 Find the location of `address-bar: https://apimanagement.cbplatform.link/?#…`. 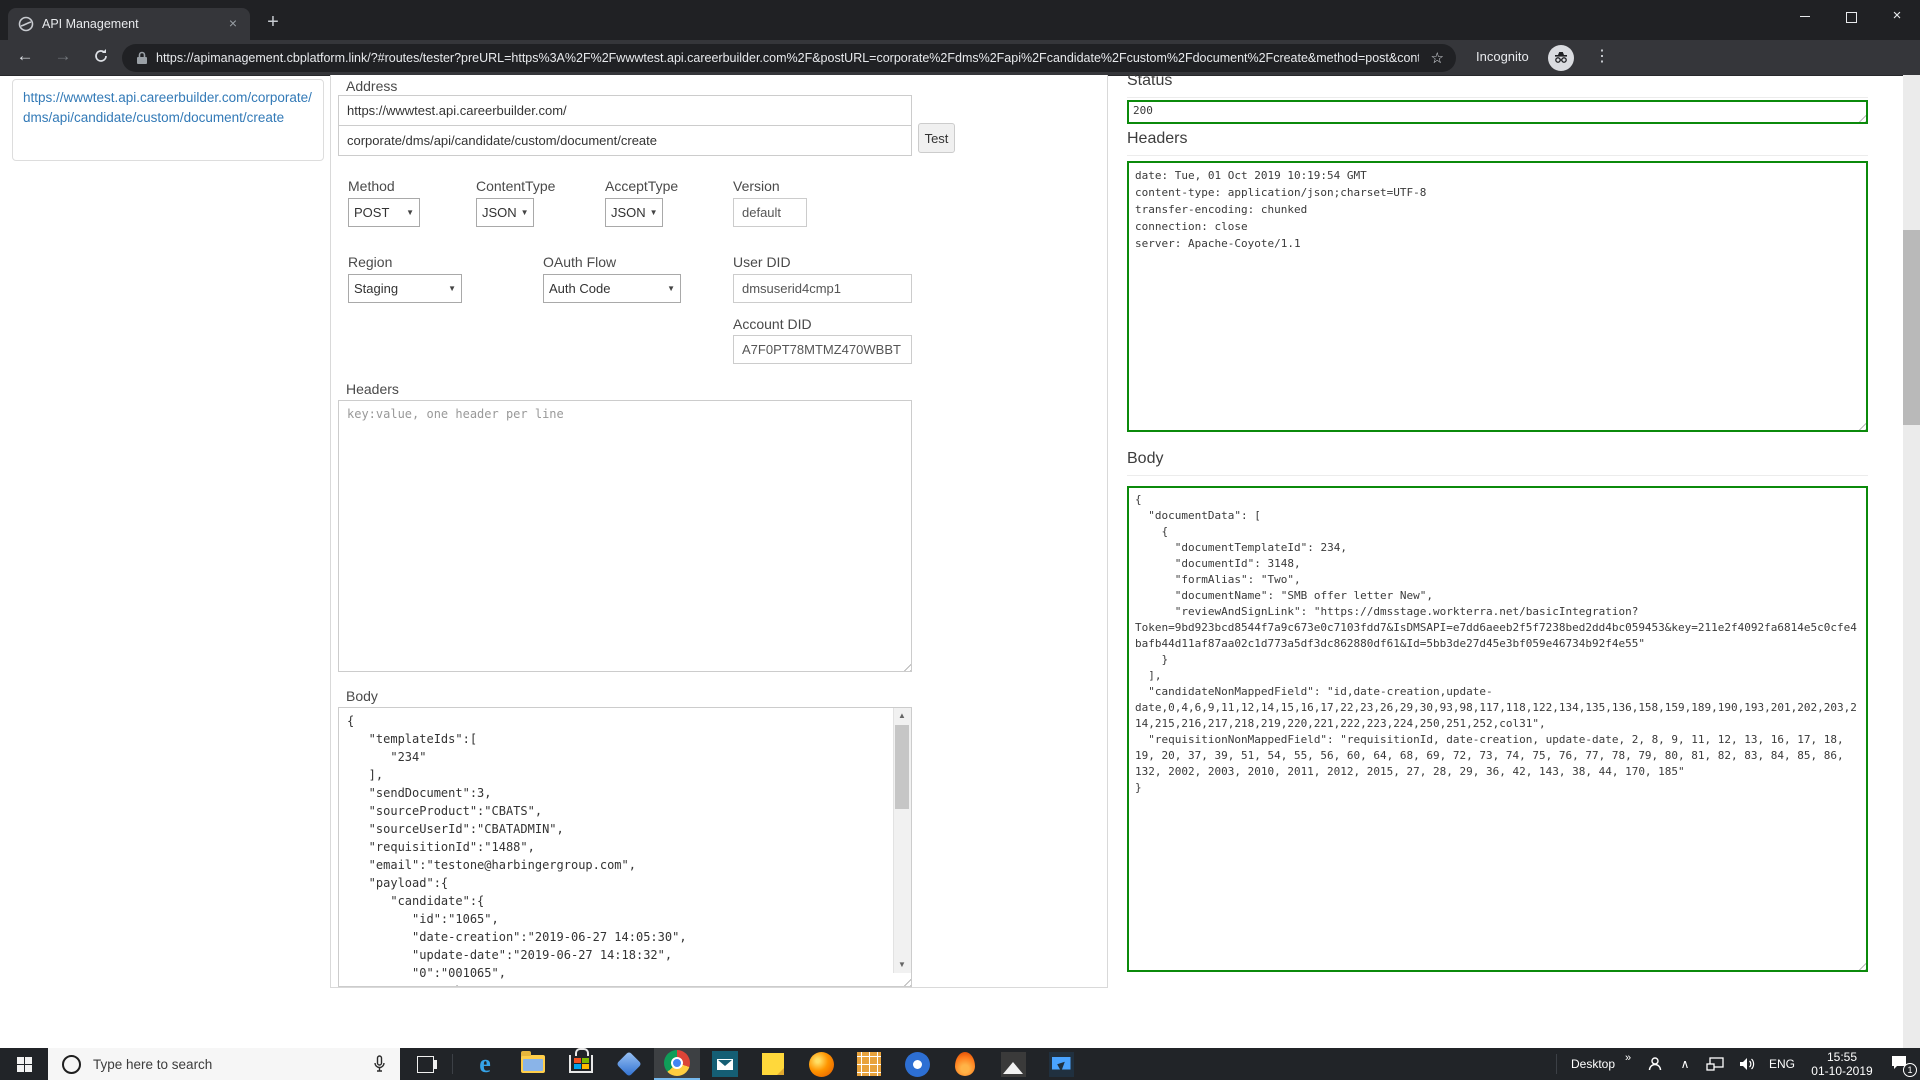

address-bar: https://apimanagement.cbplatform.link/?#… is located at coordinates (789, 58).